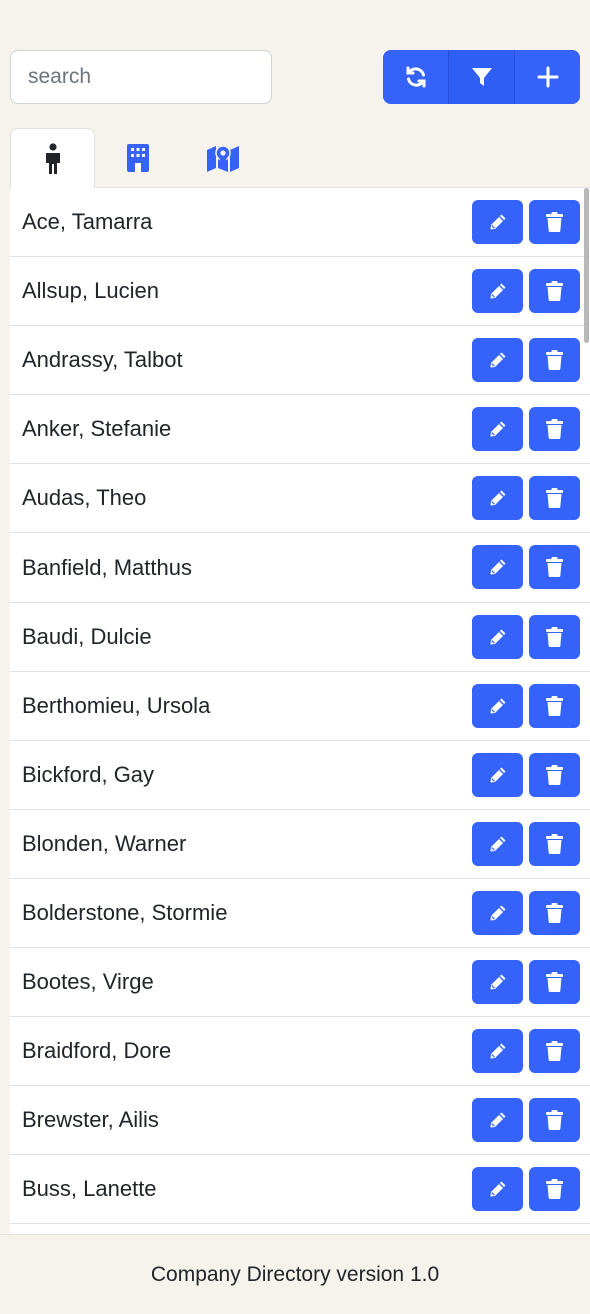 The width and height of the screenshot is (590, 1314). I want to click on person-name: Baudi, Dulcie, so click(87, 636).